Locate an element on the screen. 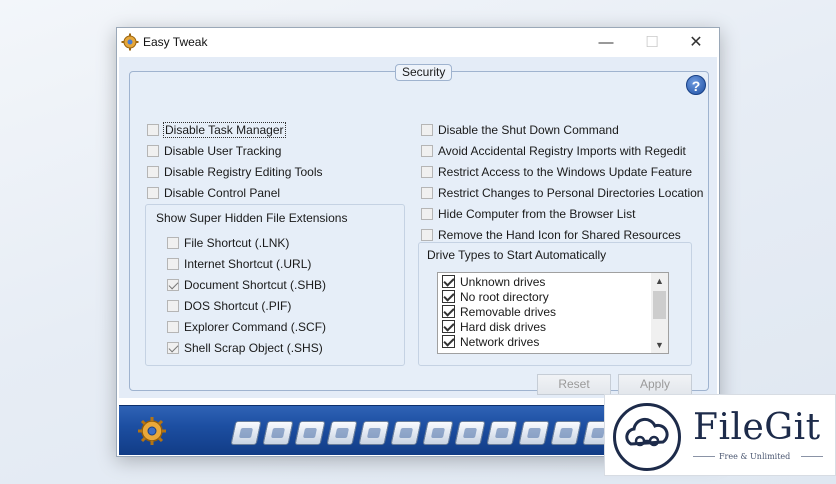 The image size is (836, 484). list-item: No root directory is located at coordinates (495, 296).